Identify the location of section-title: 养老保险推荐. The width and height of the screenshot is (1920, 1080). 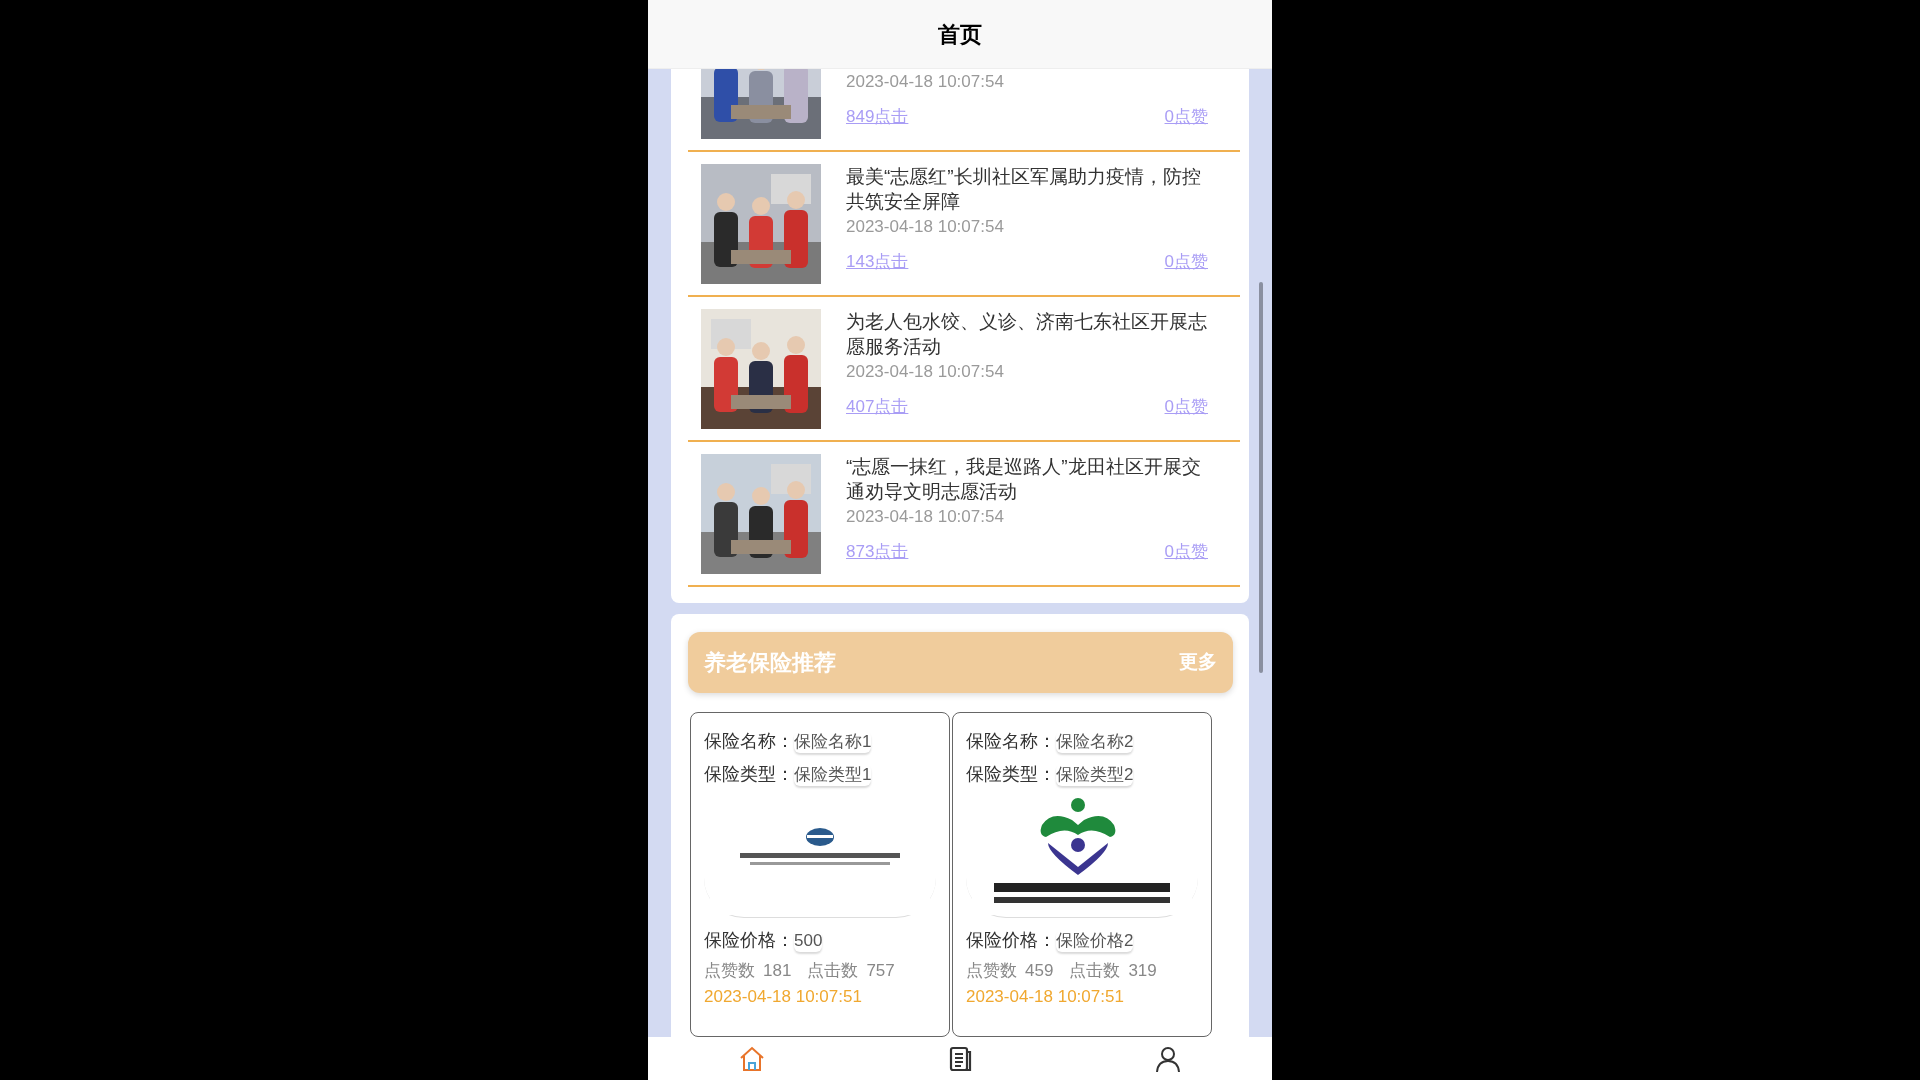
(770, 663).